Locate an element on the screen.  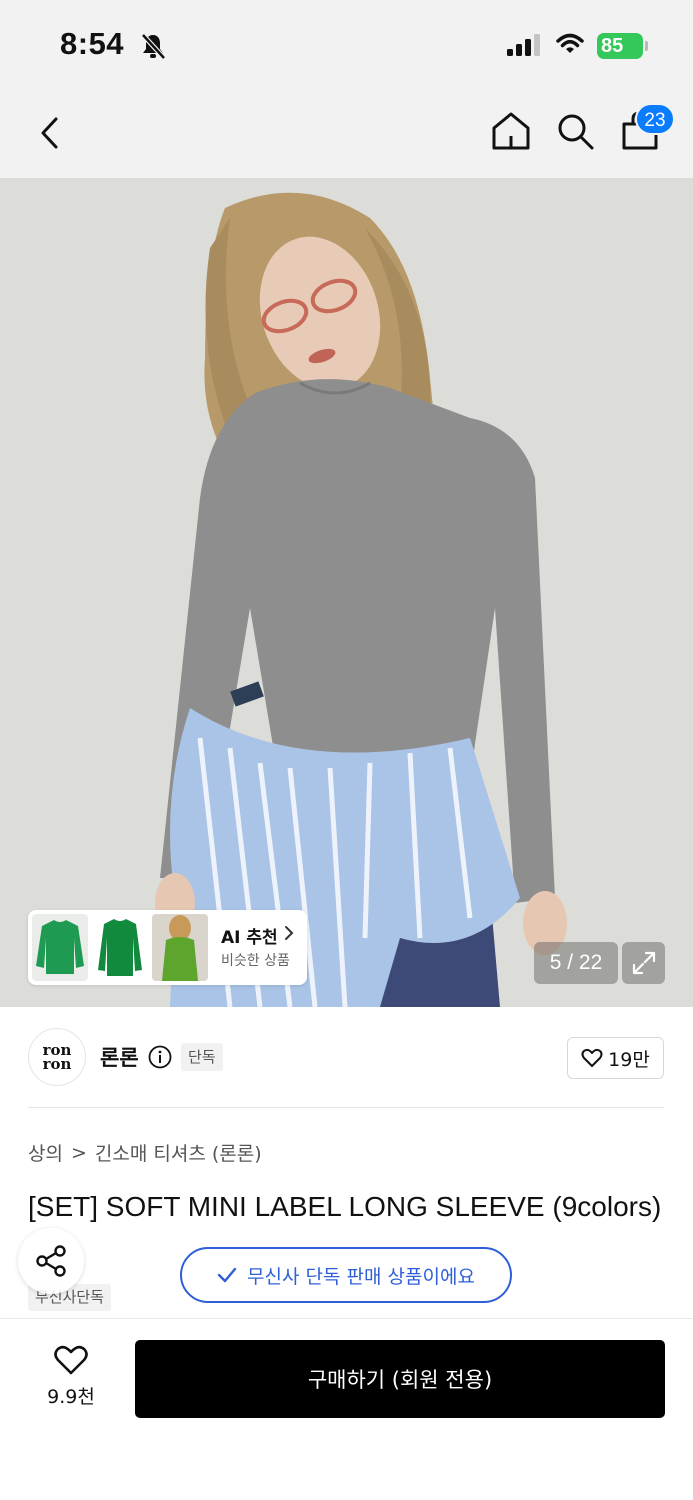
exclusive-notice-pill: 무신사 단독 판매 상품이에요 is located at coordinates (346, 1275).